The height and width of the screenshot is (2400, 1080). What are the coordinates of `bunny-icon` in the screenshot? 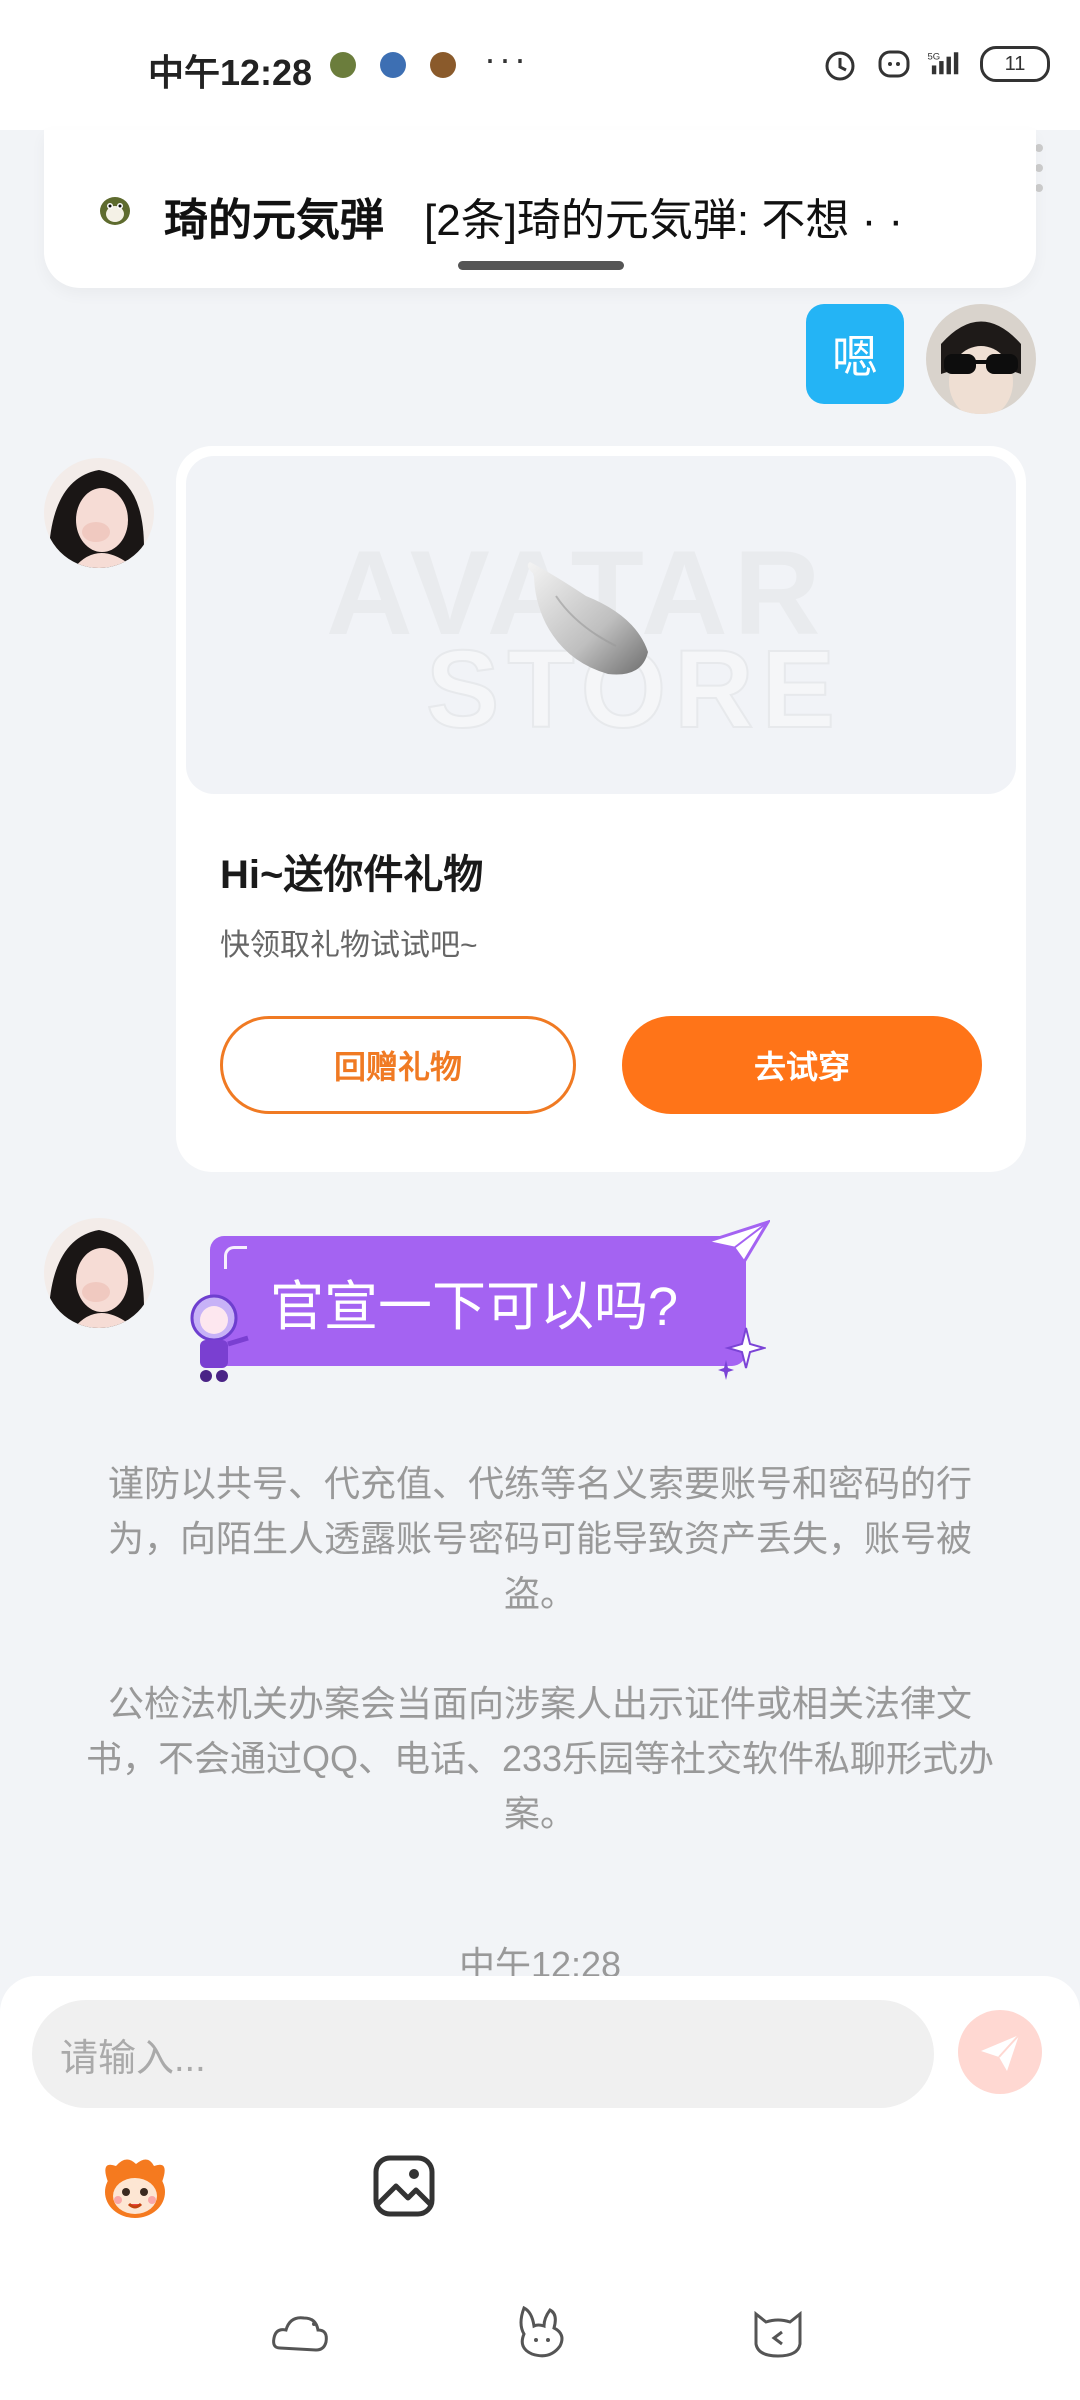 It's located at (541, 2331).